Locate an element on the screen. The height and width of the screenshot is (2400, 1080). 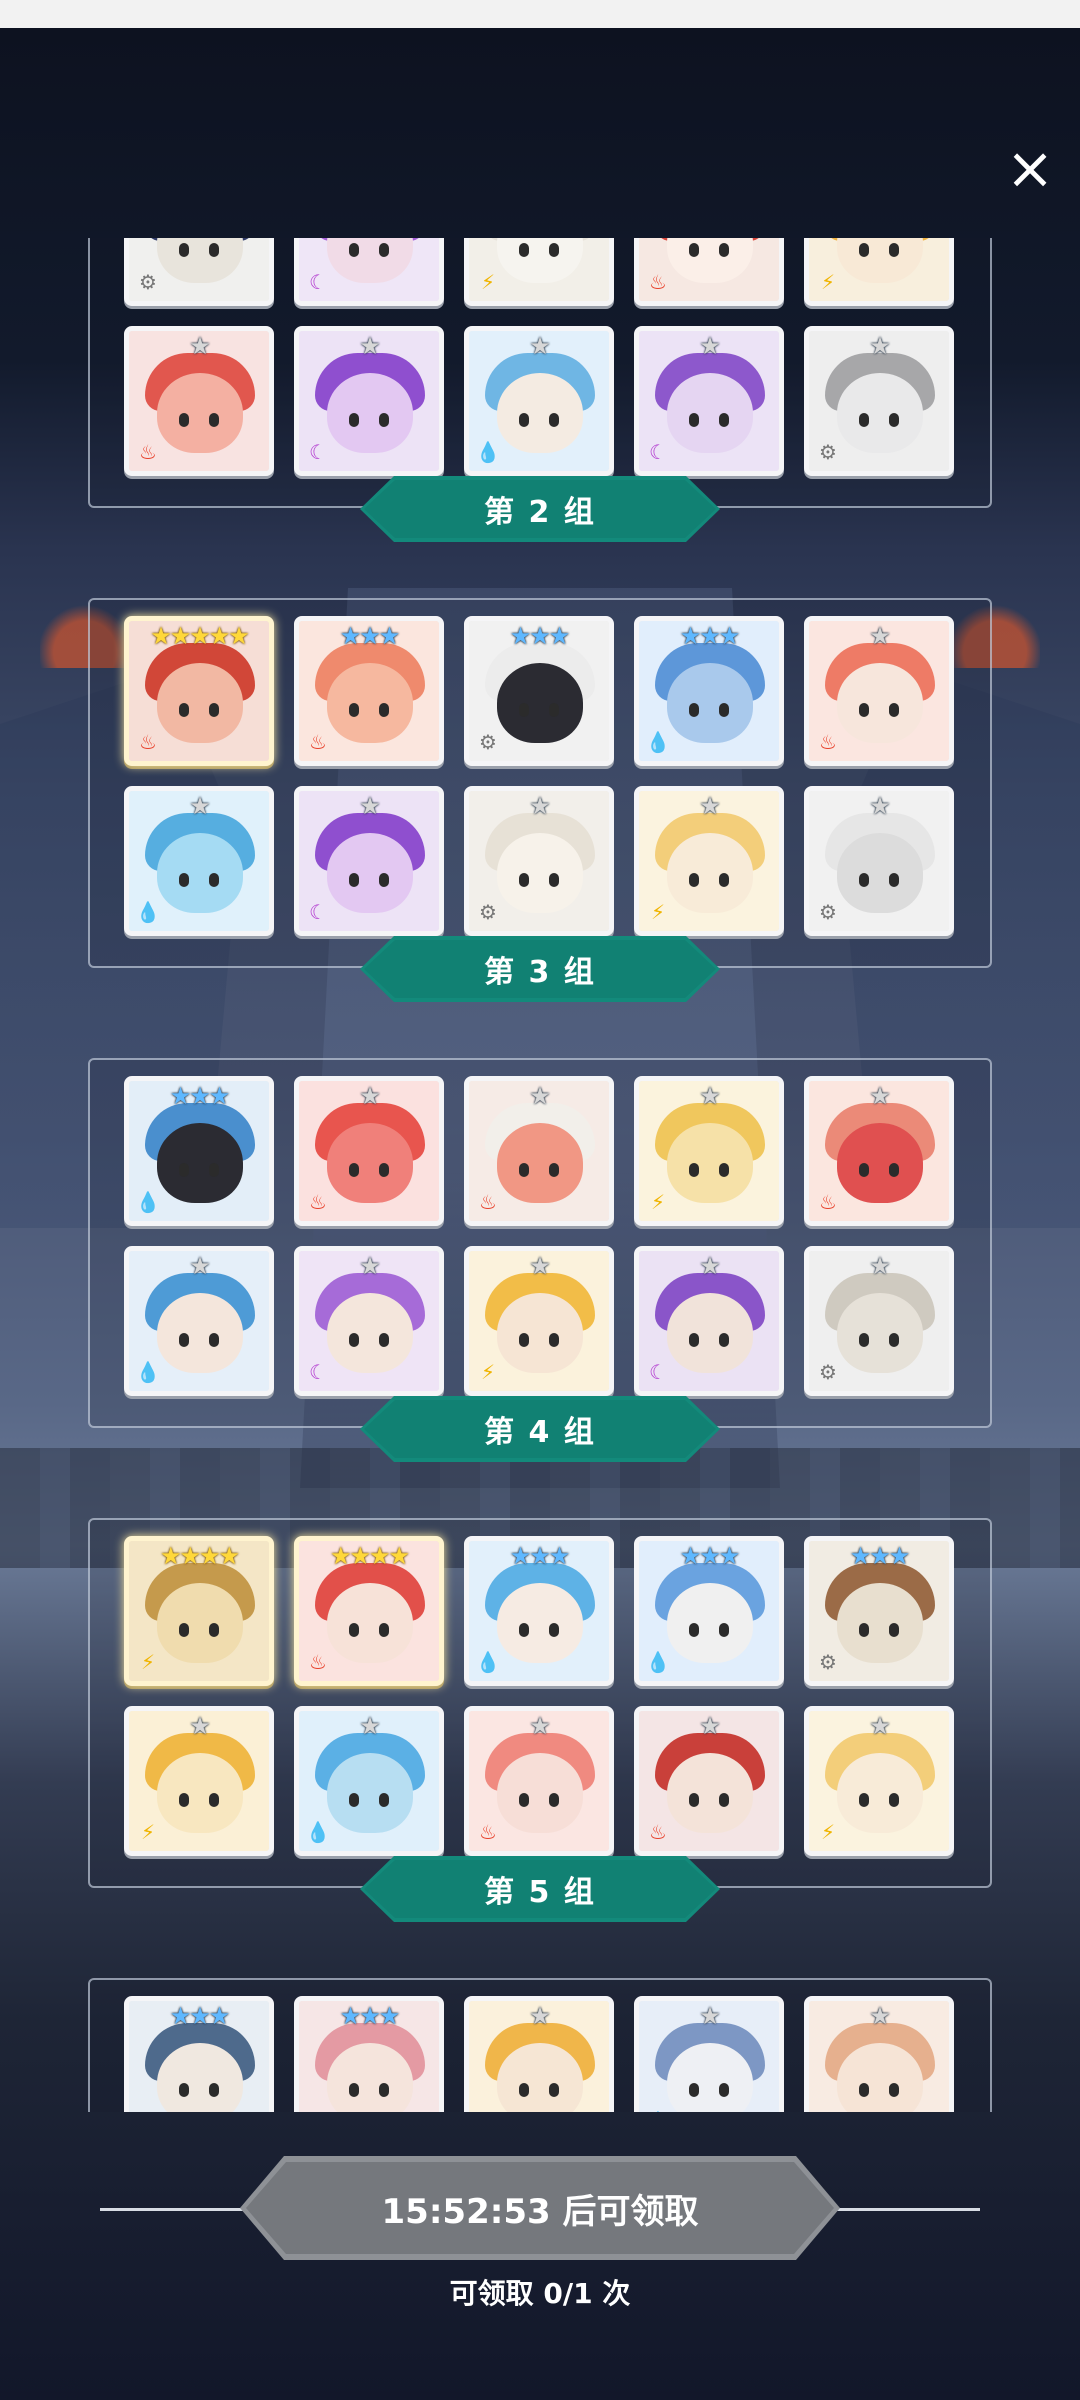
light-element-icon: ⚡ is located at coordinates (148, 1832).